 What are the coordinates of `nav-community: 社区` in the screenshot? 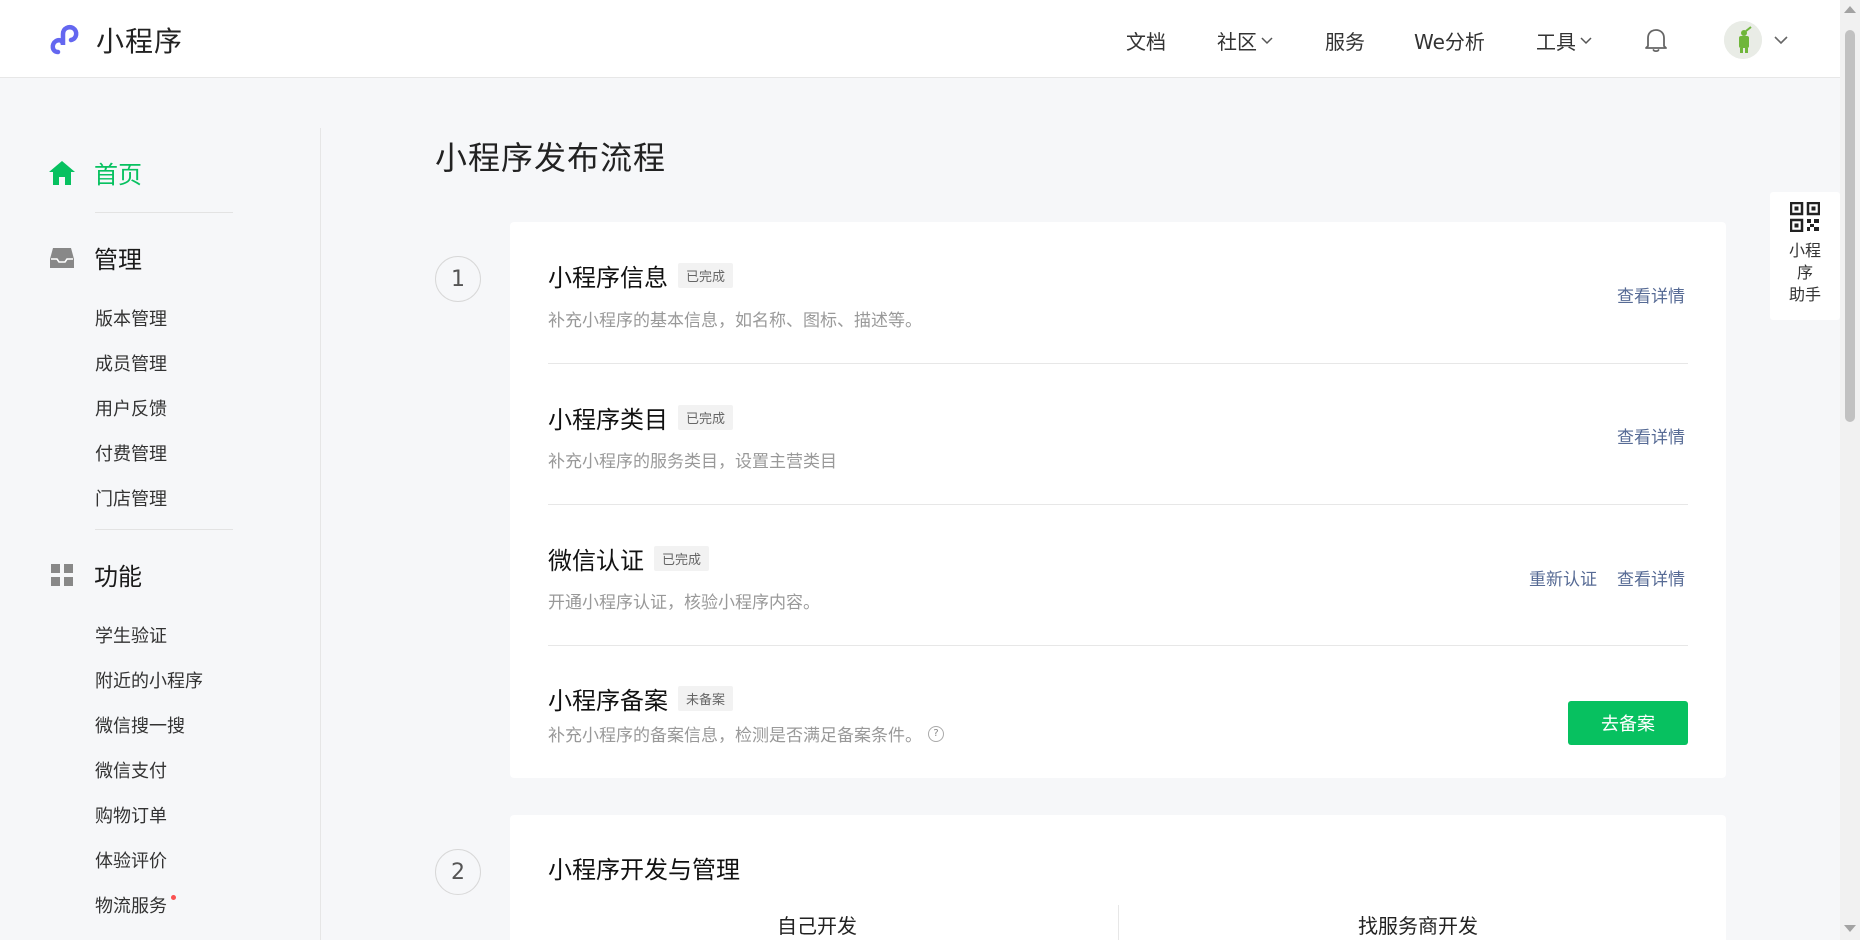 It's located at (1245, 40).